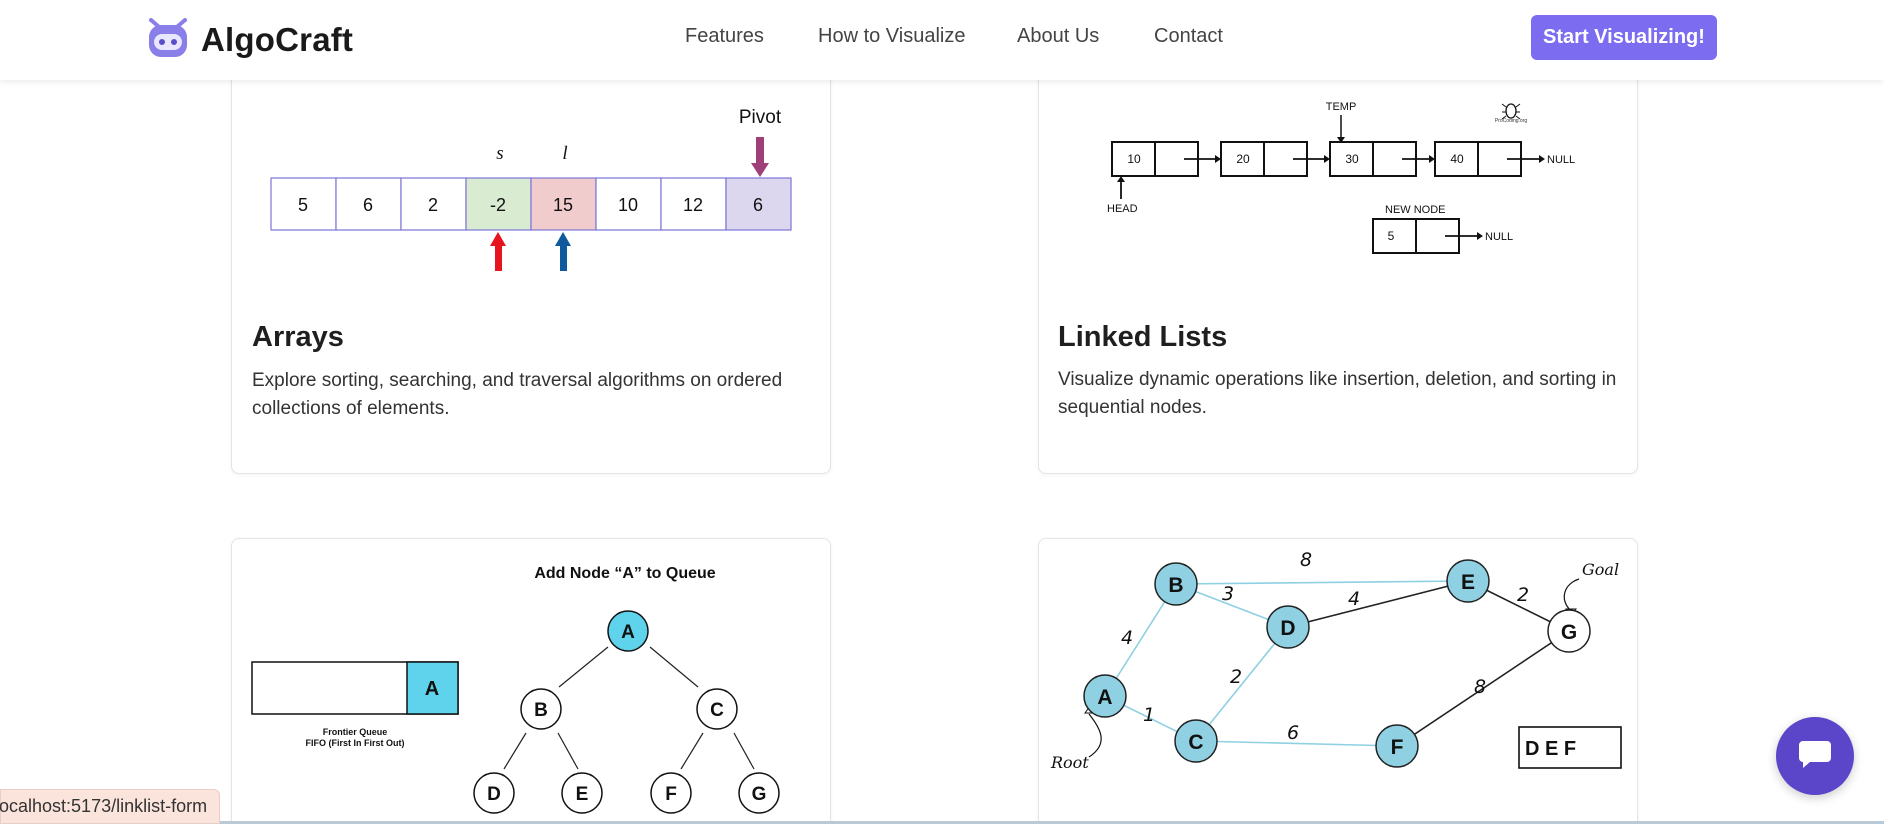  Describe the element at coordinates (724, 36) in the screenshot. I see `nav-link-features: Features` at that location.